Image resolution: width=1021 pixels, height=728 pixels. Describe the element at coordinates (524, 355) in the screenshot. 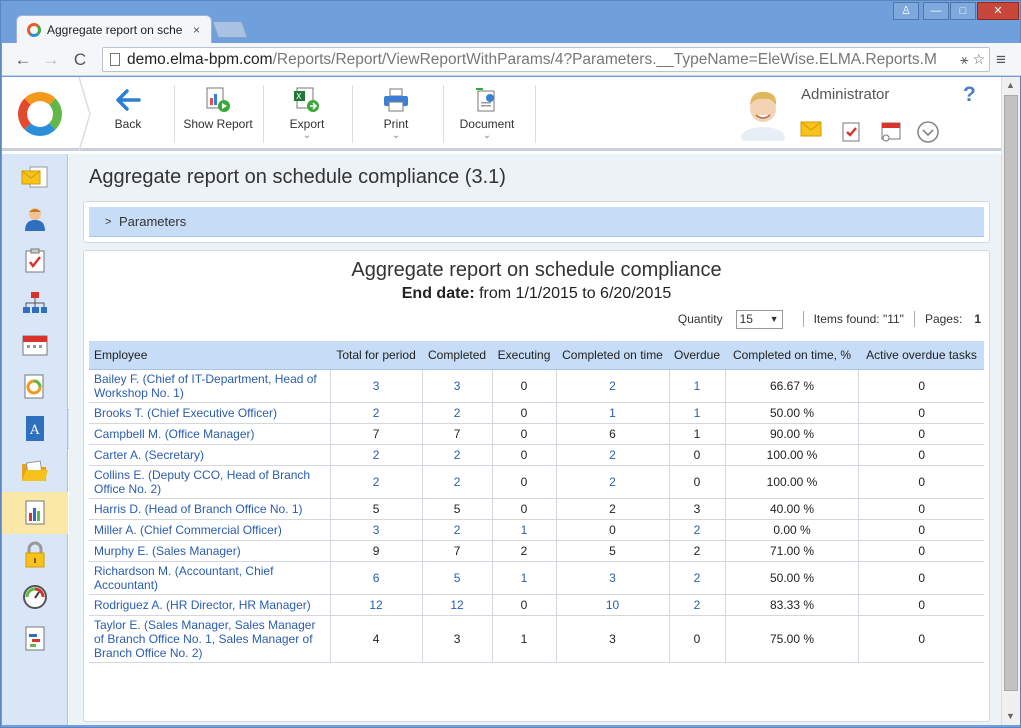

I see `column-header: Executing` at that location.